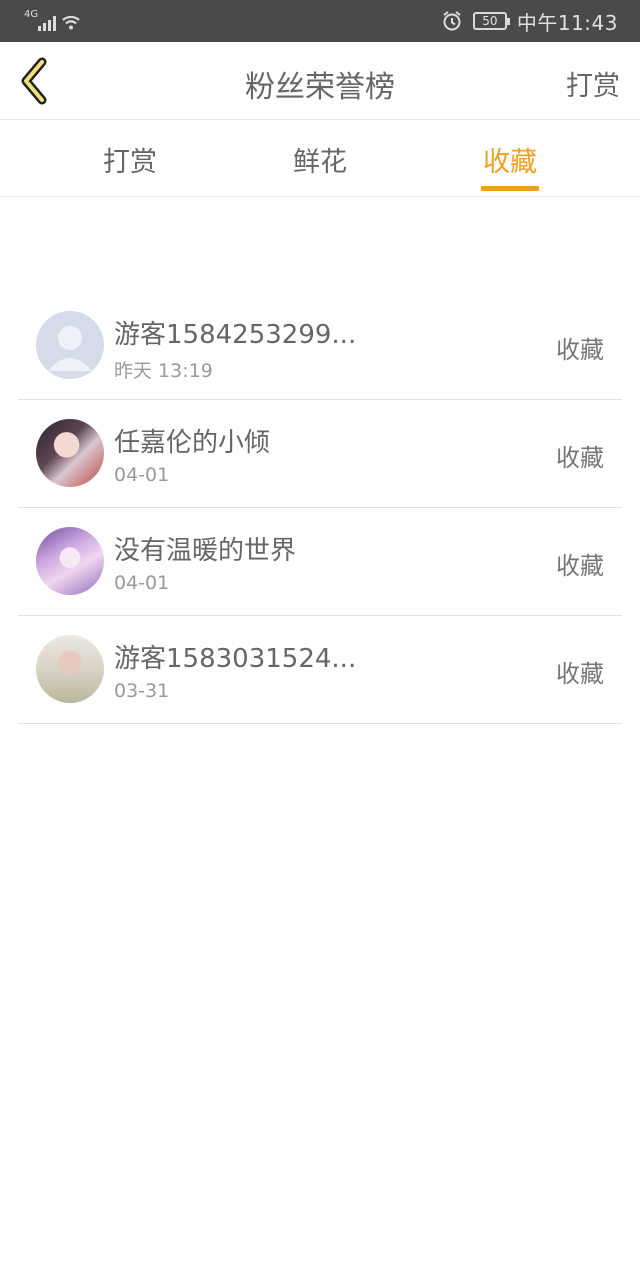 The image size is (640, 1280). I want to click on page-title: 粉丝荣誉榜, so click(320, 87).